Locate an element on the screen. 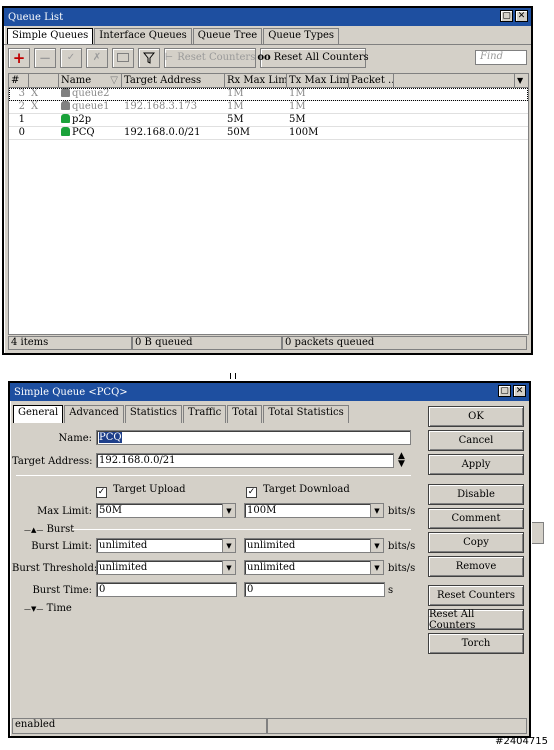 The width and height of the screenshot is (554, 750). col-number: # is located at coordinates (19, 80).